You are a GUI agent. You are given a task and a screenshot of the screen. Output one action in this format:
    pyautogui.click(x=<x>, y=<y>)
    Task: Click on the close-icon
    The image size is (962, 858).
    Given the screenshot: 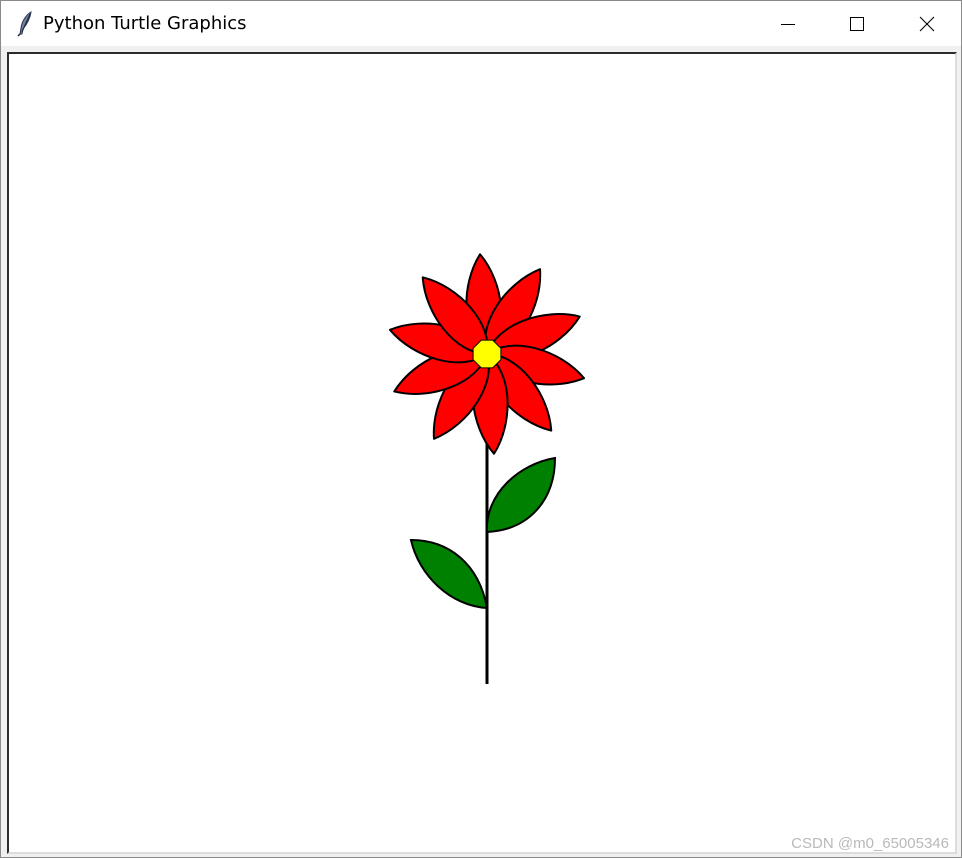 What is the action you would take?
    pyautogui.click(x=927, y=23)
    